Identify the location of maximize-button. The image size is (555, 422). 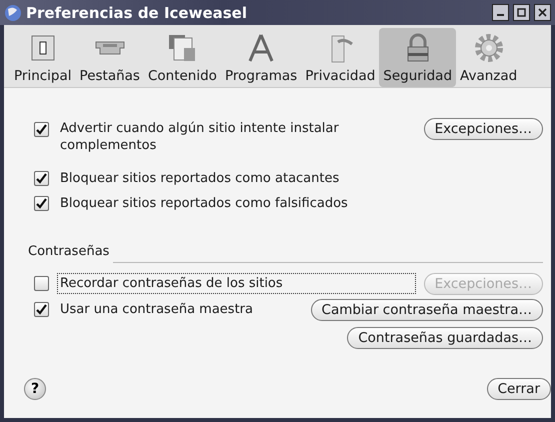
(521, 12).